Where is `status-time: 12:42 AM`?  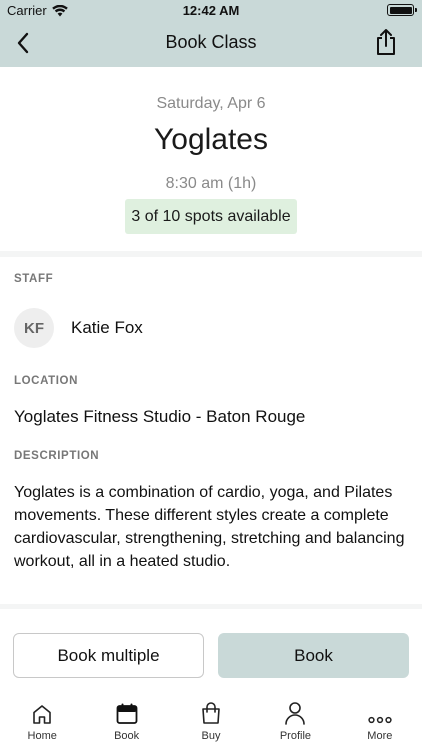 status-time: 12:42 AM is located at coordinates (211, 10).